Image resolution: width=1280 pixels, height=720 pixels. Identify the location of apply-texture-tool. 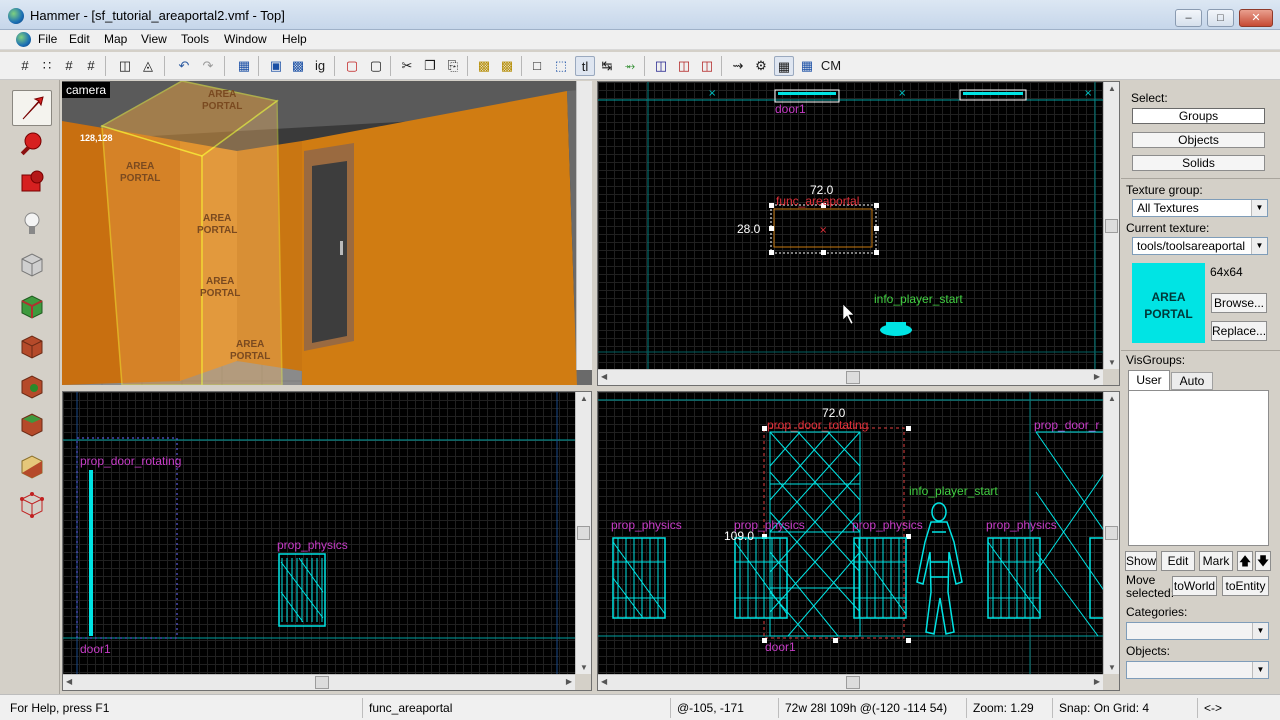
(32, 346).